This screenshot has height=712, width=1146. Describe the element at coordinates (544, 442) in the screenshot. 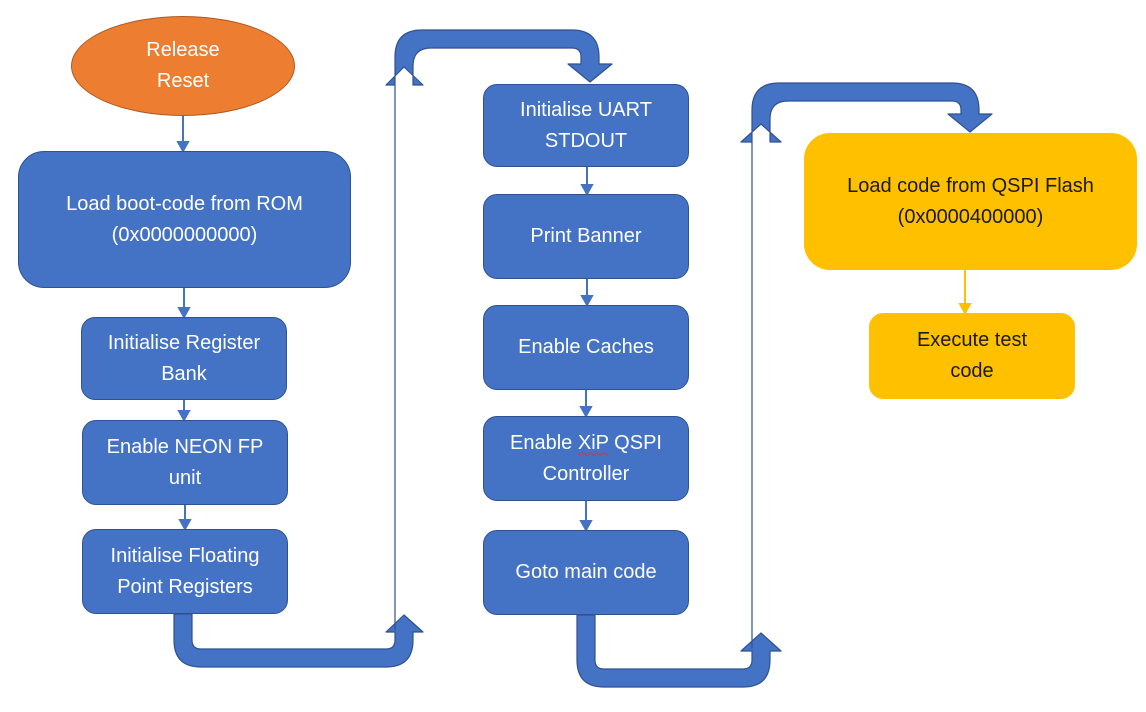

I see `label-part: Enable` at that location.